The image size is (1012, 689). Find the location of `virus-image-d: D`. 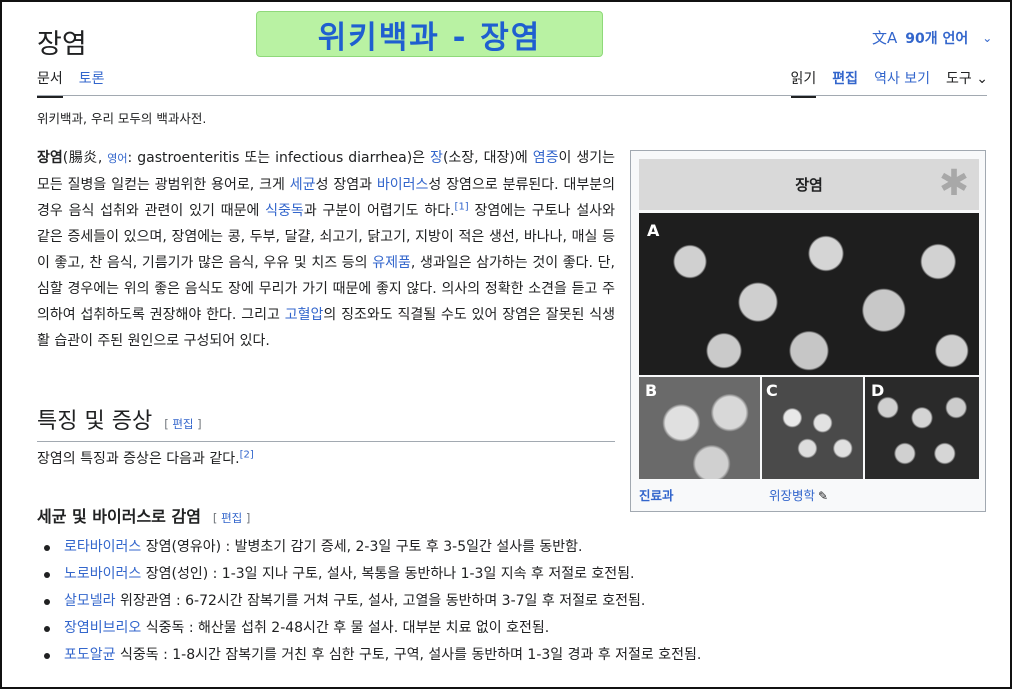

virus-image-d: D is located at coordinates (922, 428).